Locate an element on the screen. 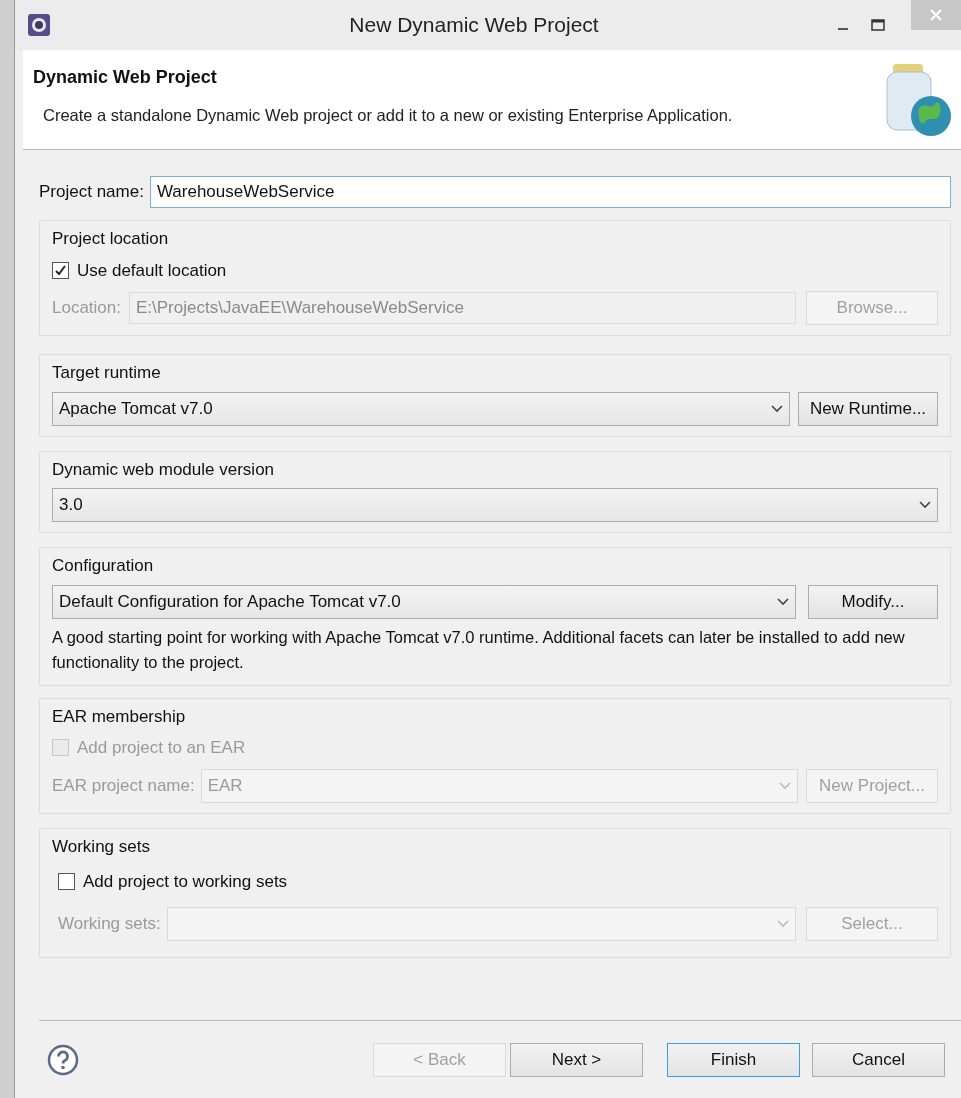 The image size is (961, 1098). help-icon is located at coordinates (63, 1059).